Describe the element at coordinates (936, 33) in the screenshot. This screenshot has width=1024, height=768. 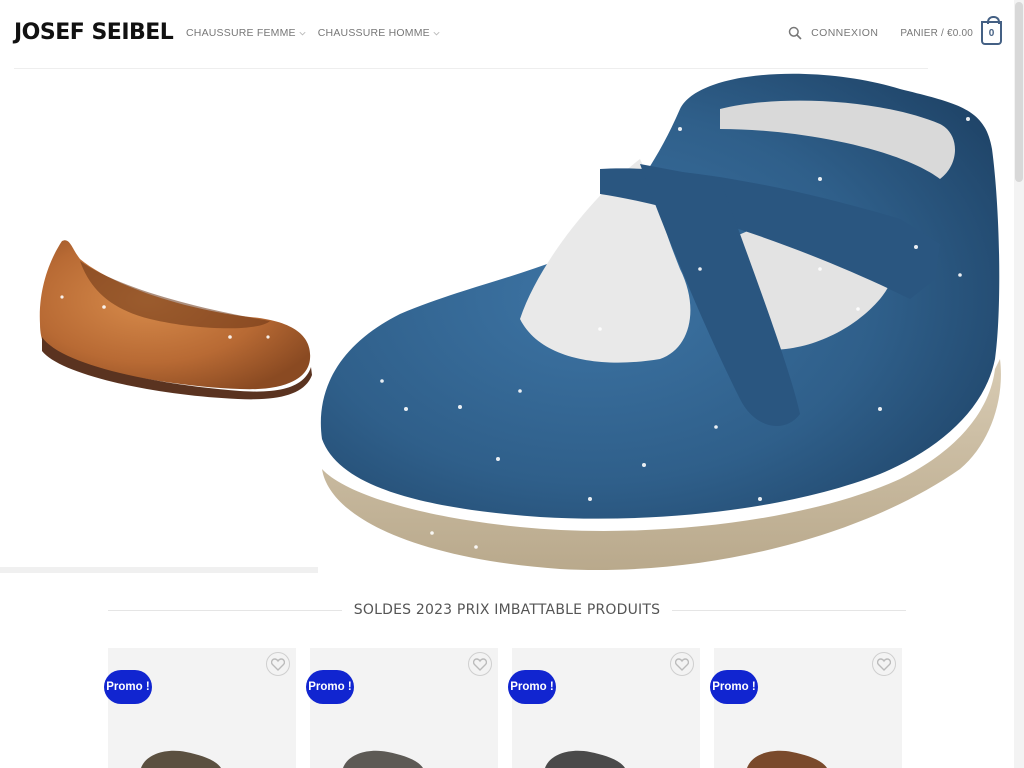
I see `cart-link: PANIER / €0.00` at that location.